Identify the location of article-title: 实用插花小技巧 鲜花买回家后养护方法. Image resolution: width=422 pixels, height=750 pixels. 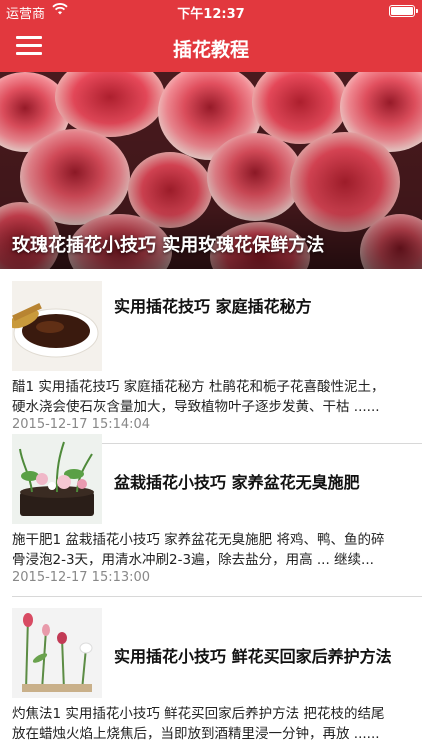
(253, 656).